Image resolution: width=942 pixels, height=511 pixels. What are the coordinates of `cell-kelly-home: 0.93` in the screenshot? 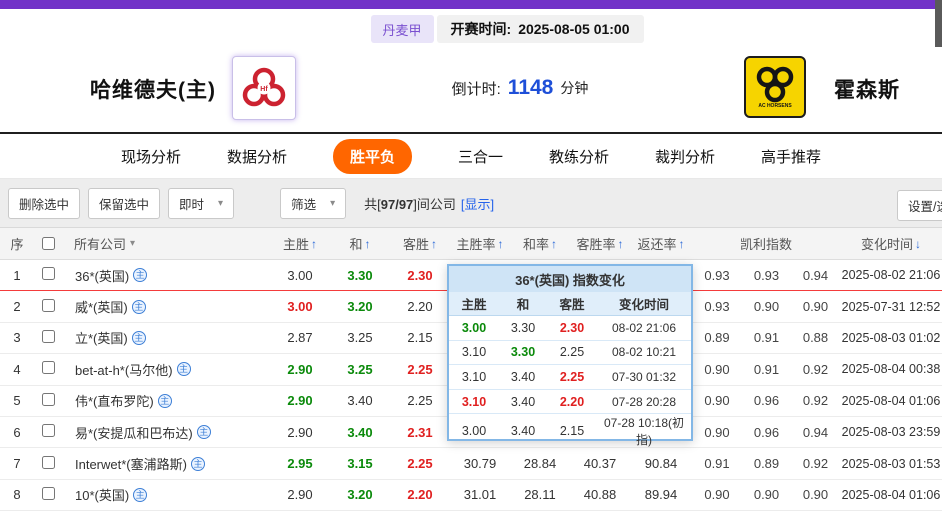 It's located at (717, 307).